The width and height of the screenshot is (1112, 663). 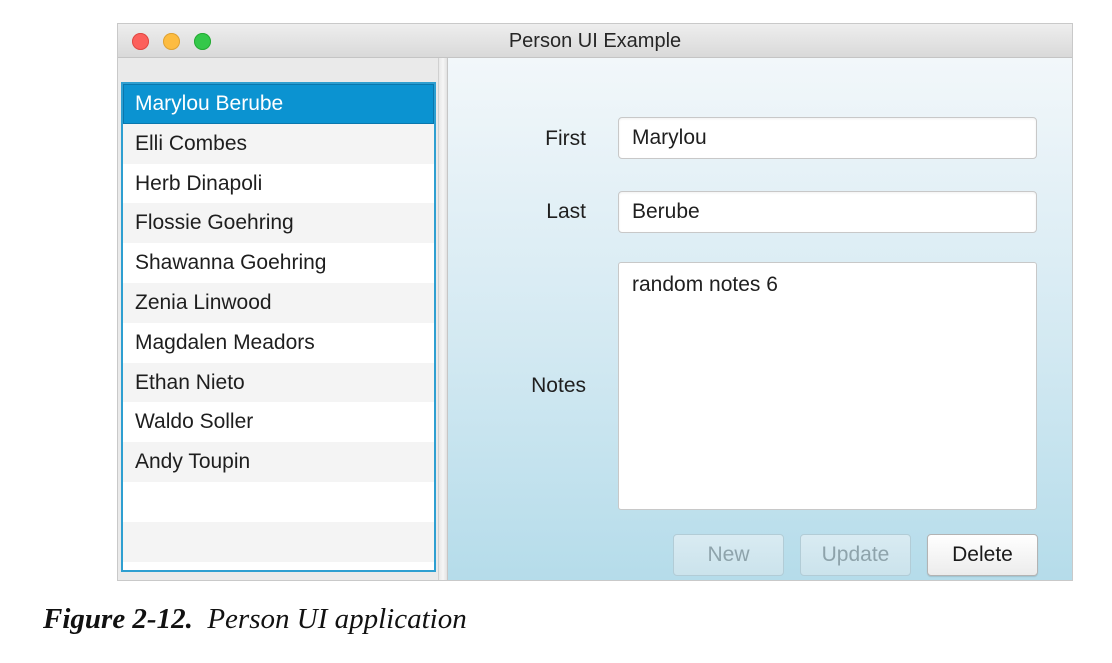 I want to click on first-name-label: First, so click(x=565, y=138).